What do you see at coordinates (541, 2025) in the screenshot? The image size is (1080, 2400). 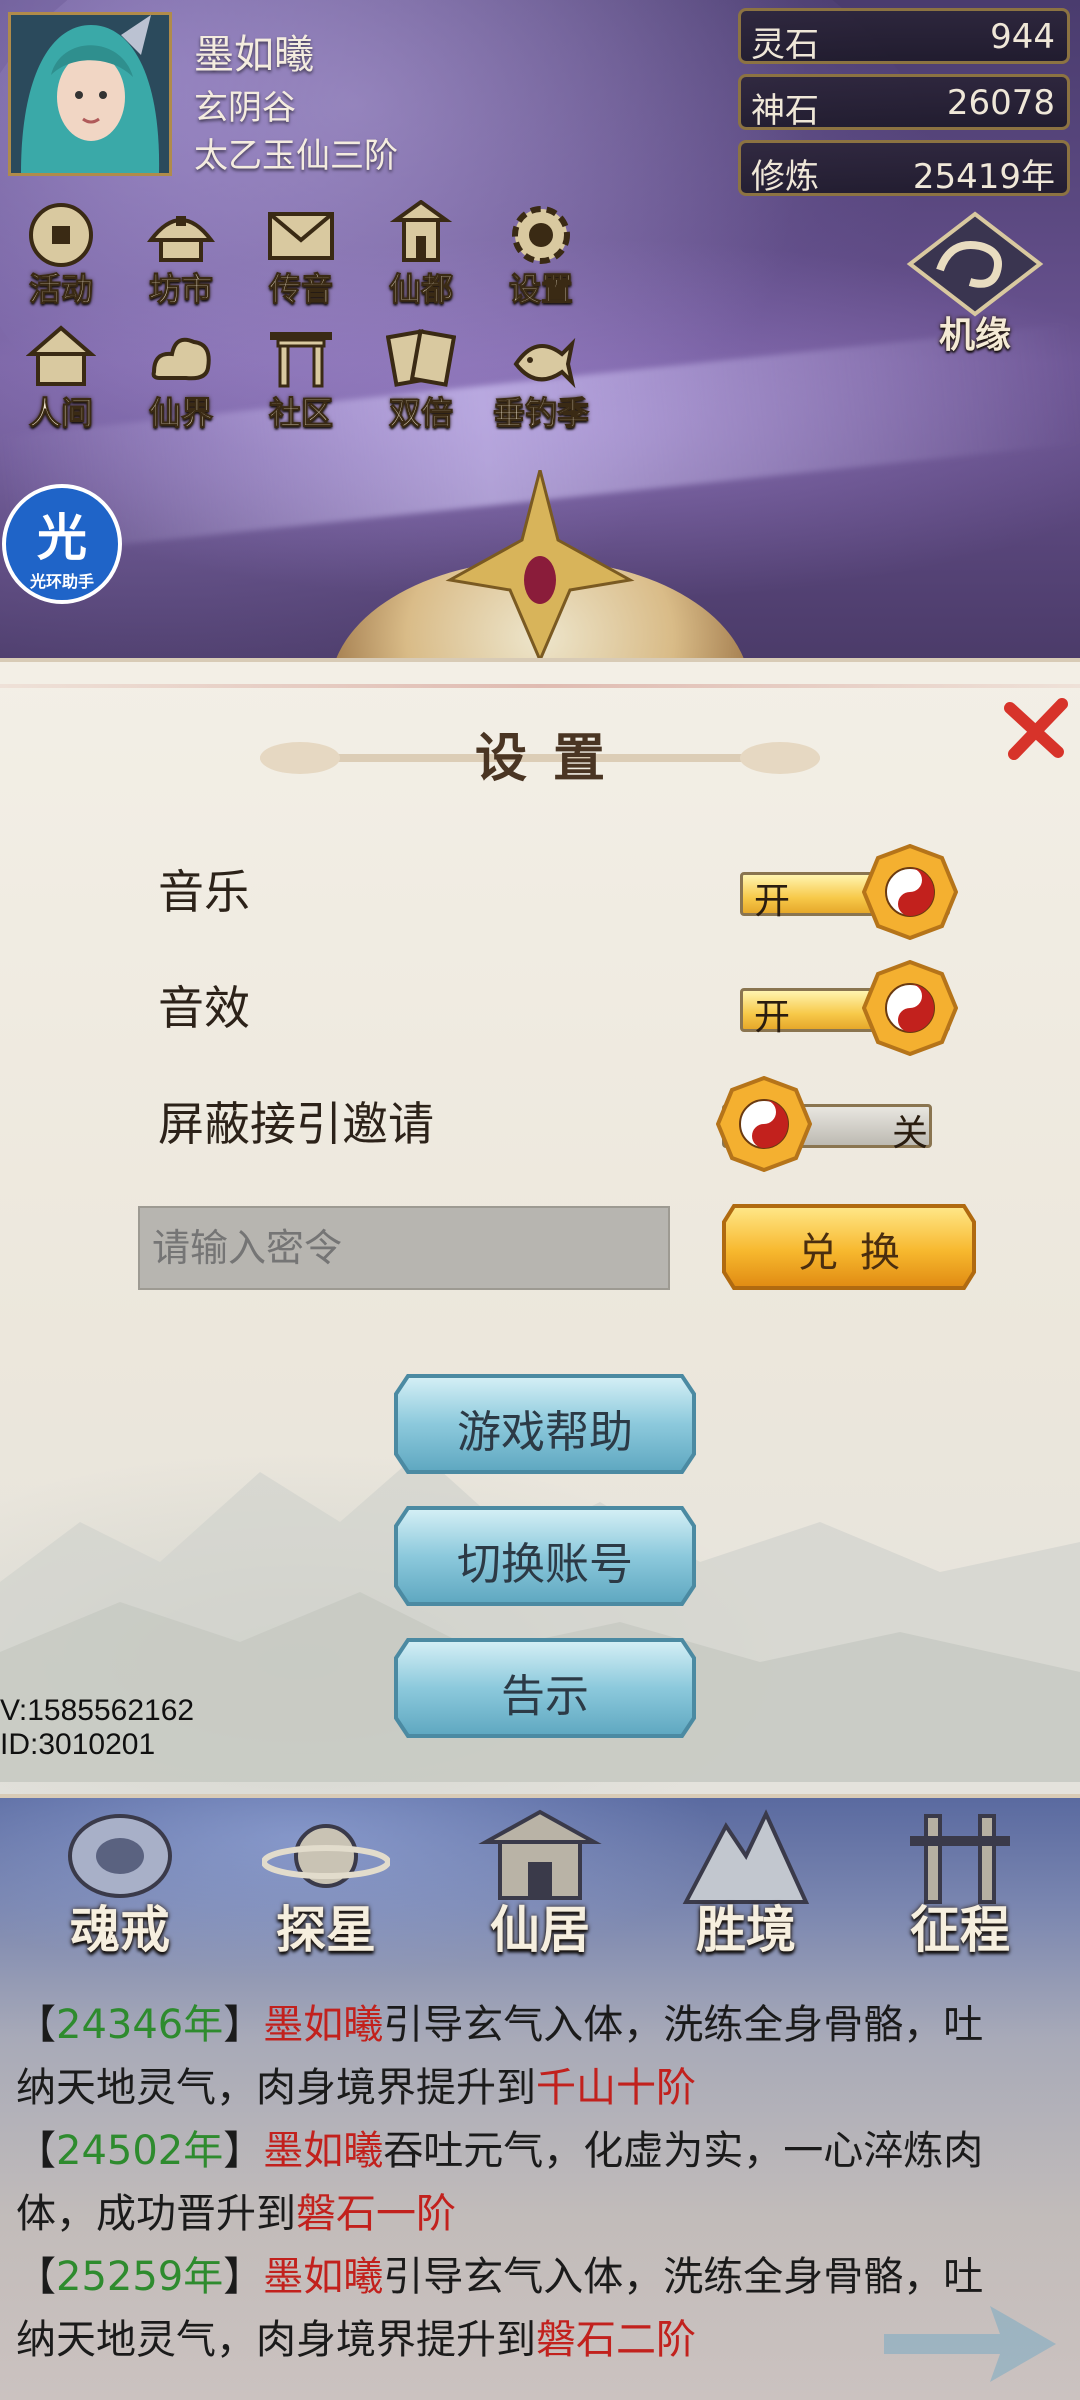 I see `log-line: 【24346年】墨如曦引导玄气入体，洗练全身骨骼，吐` at bounding box center [541, 2025].